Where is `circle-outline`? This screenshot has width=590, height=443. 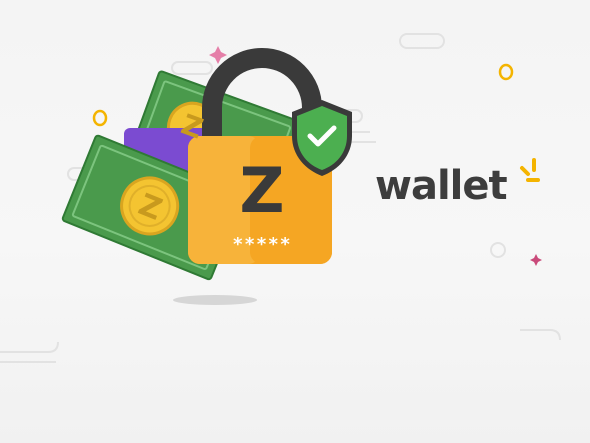 circle-outline is located at coordinates (498, 250).